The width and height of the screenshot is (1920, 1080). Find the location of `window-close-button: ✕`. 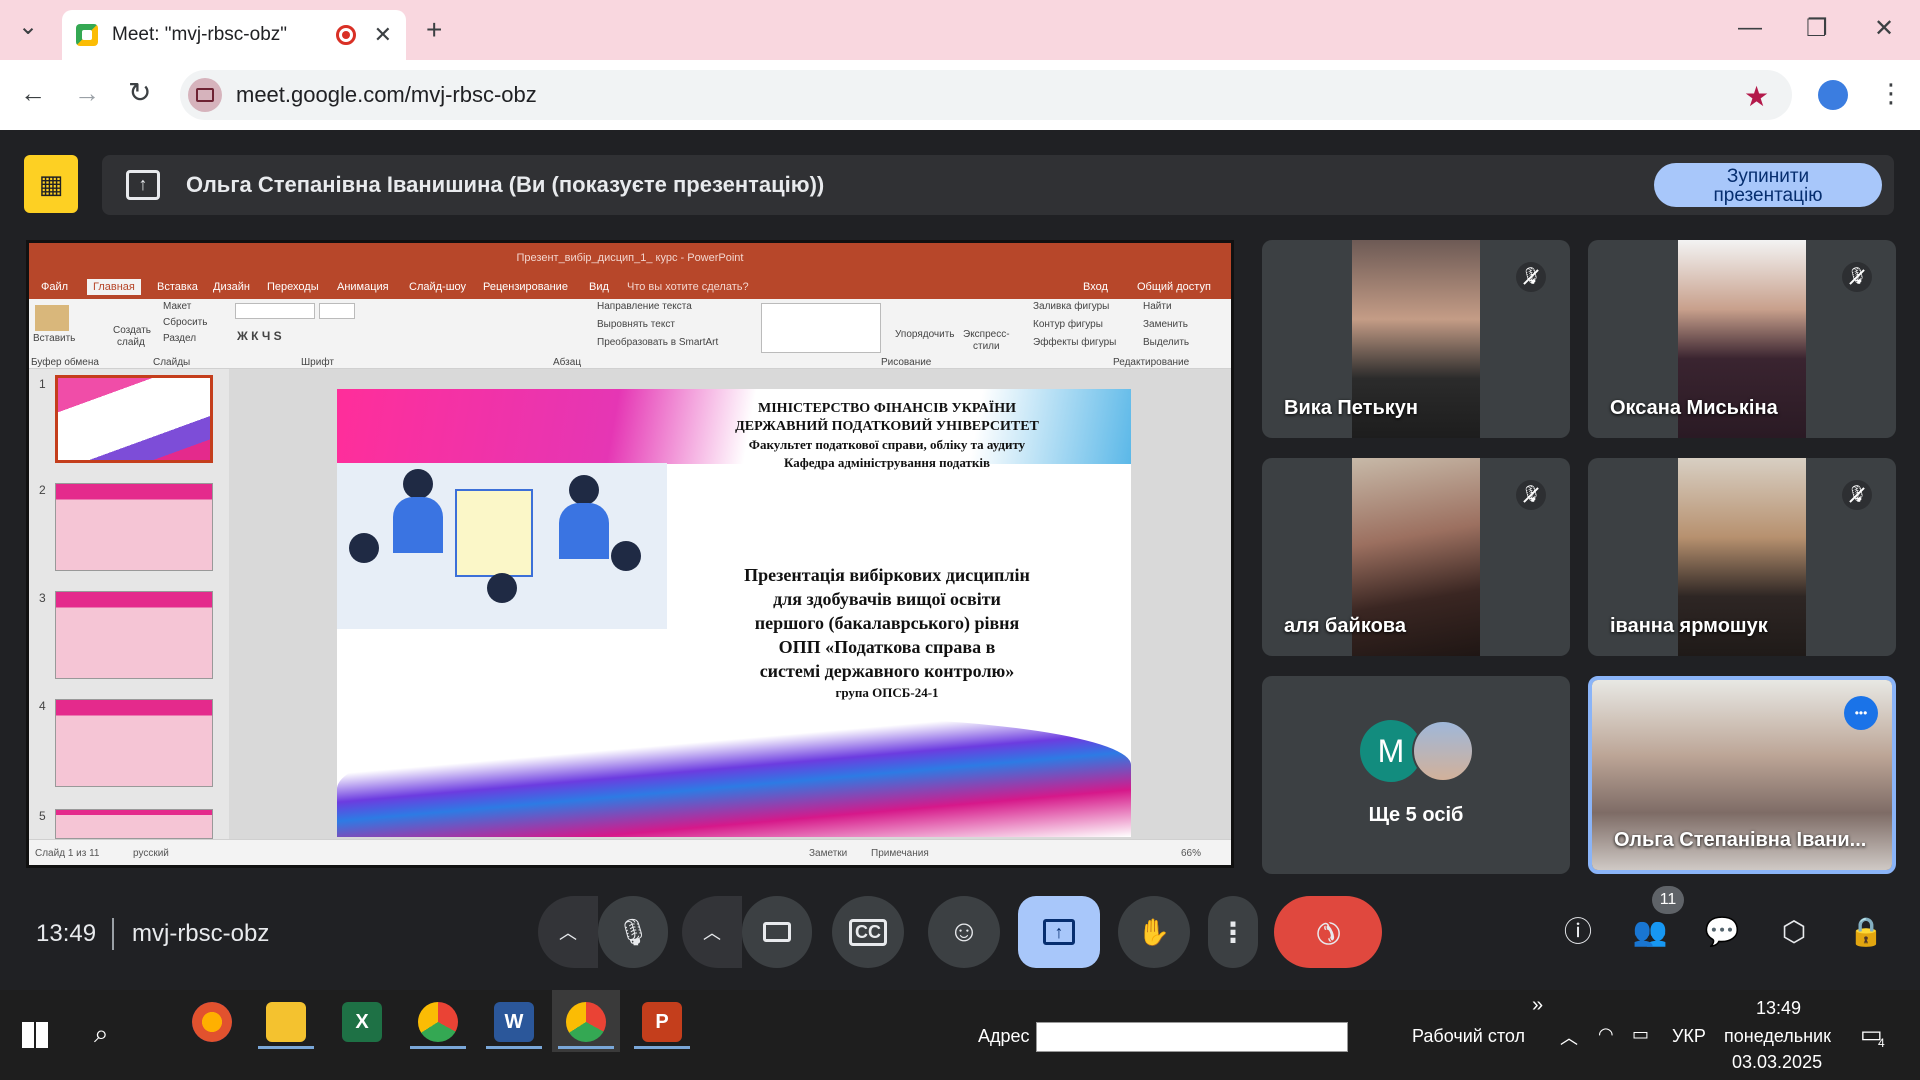

window-close-button: ✕ is located at coordinates (1884, 28).